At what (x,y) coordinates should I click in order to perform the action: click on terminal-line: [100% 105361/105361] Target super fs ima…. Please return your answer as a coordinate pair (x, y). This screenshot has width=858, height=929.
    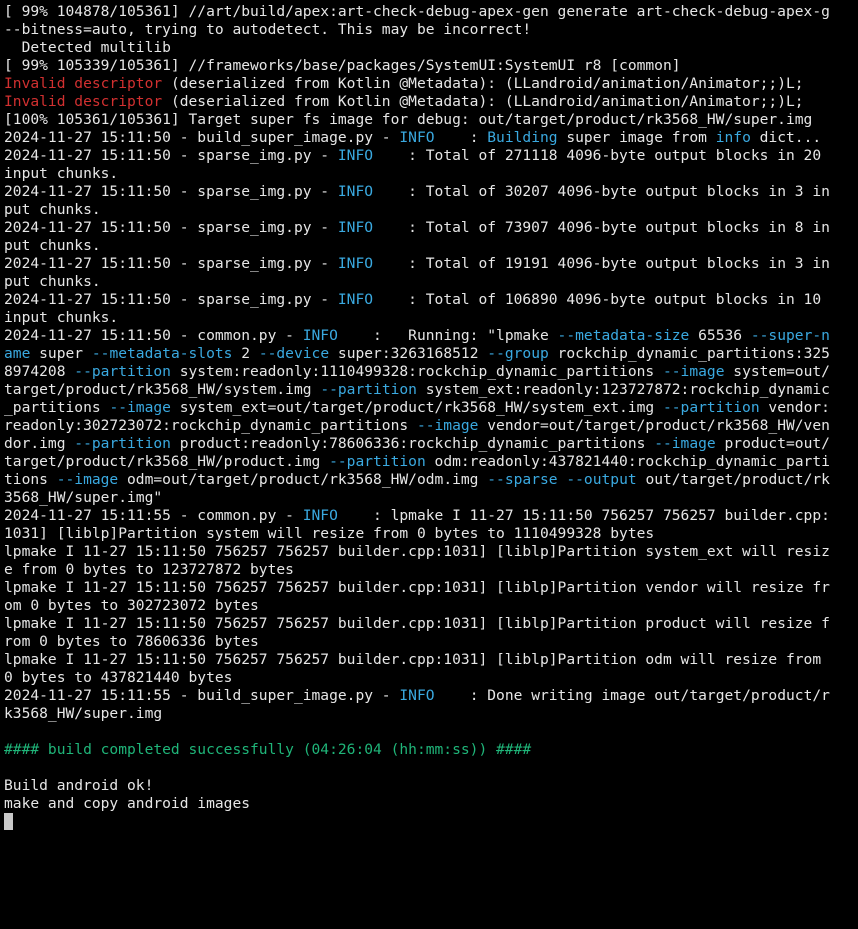
    Looking at the image, I should click on (429, 120).